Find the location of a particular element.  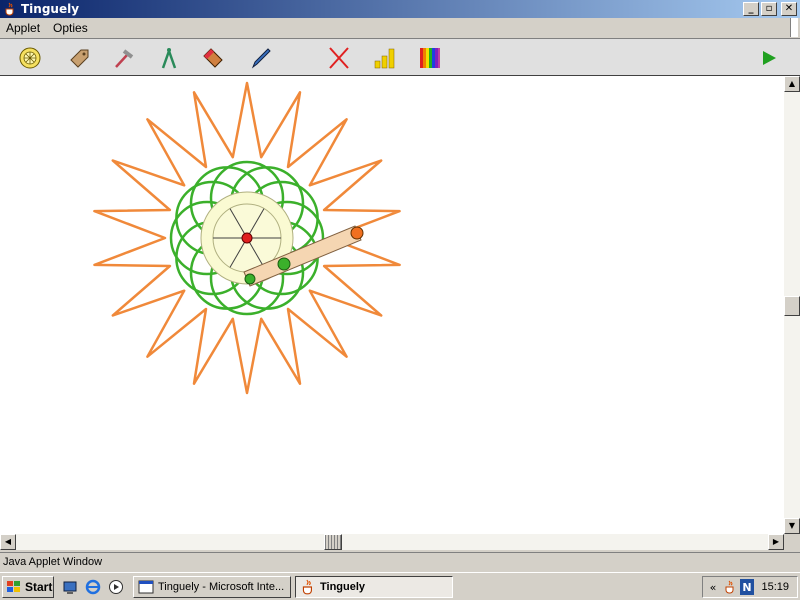

compass-tool-icon is located at coordinates (169, 58).